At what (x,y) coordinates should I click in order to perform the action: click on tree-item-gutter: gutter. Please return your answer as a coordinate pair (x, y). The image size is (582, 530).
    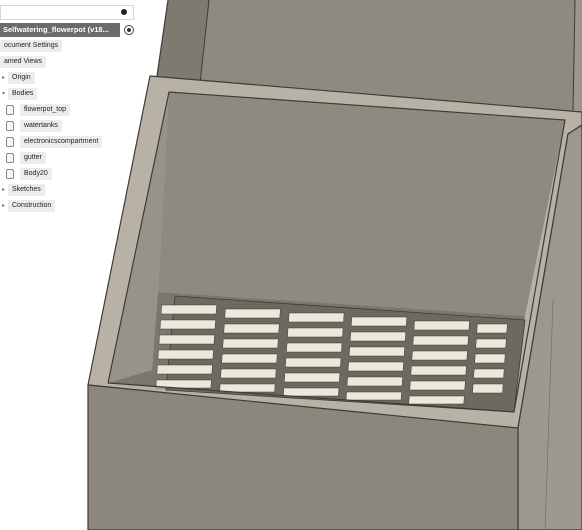
    Looking at the image, I should click on (26, 158).